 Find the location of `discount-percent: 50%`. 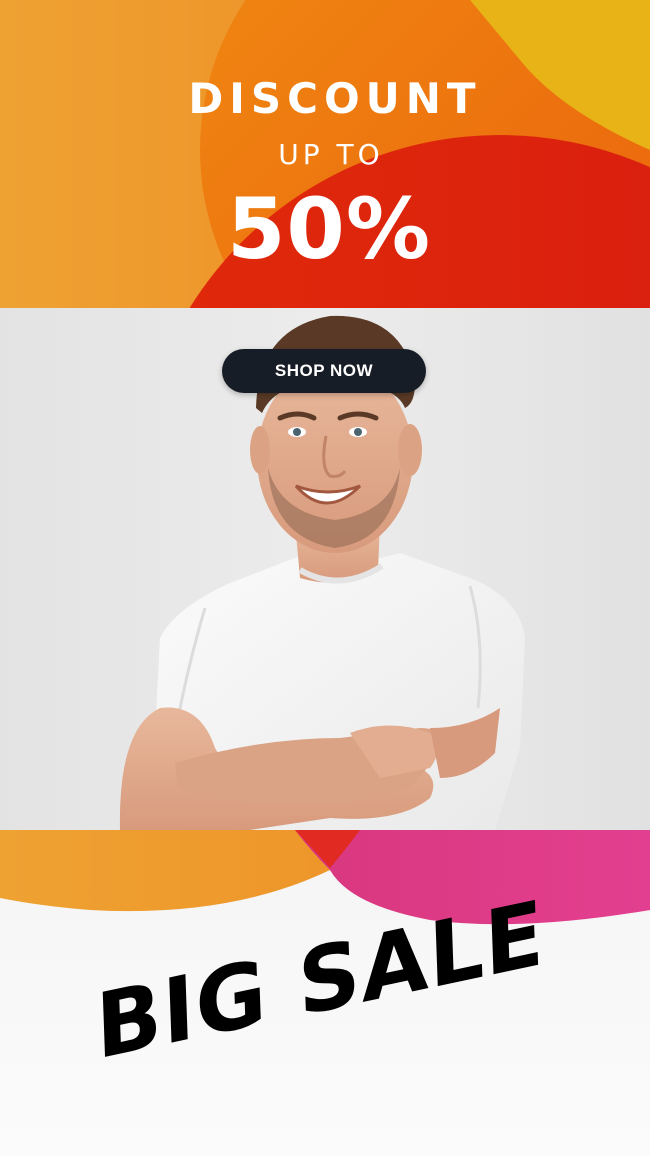

discount-percent: 50% is located at coordinates (329, 229).